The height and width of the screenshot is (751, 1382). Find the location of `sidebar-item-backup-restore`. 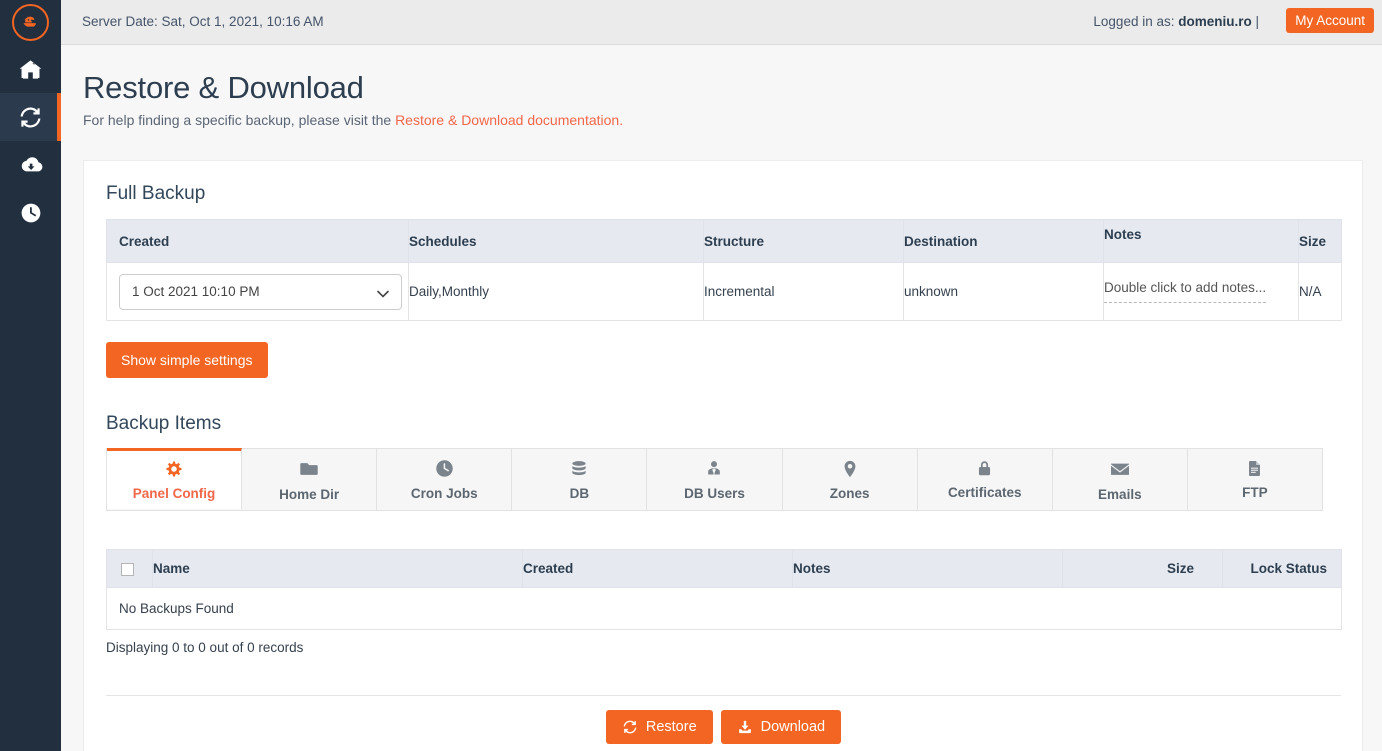

sidebar-item-backup-restore is located at coordinates (30, 117).